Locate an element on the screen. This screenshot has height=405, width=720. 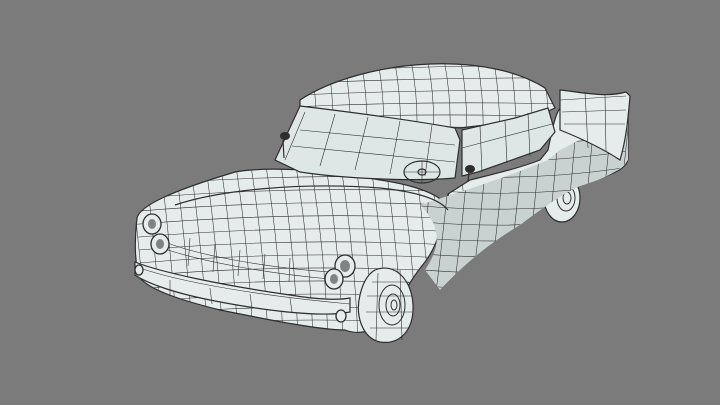
steering-wheel is located at coordinates (422, 172).